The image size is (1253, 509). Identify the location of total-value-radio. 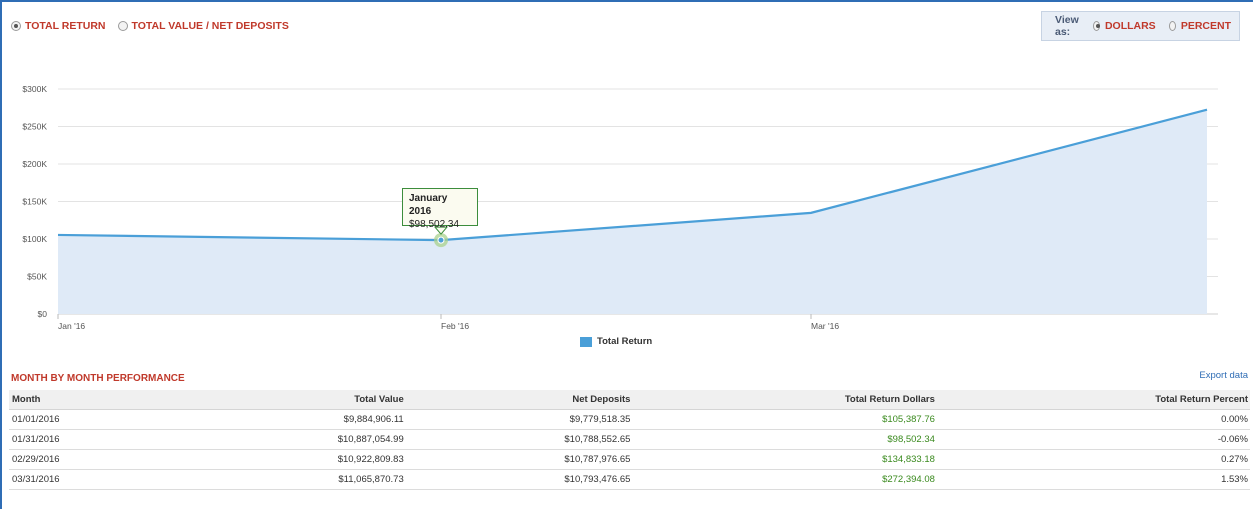
(122, 26).